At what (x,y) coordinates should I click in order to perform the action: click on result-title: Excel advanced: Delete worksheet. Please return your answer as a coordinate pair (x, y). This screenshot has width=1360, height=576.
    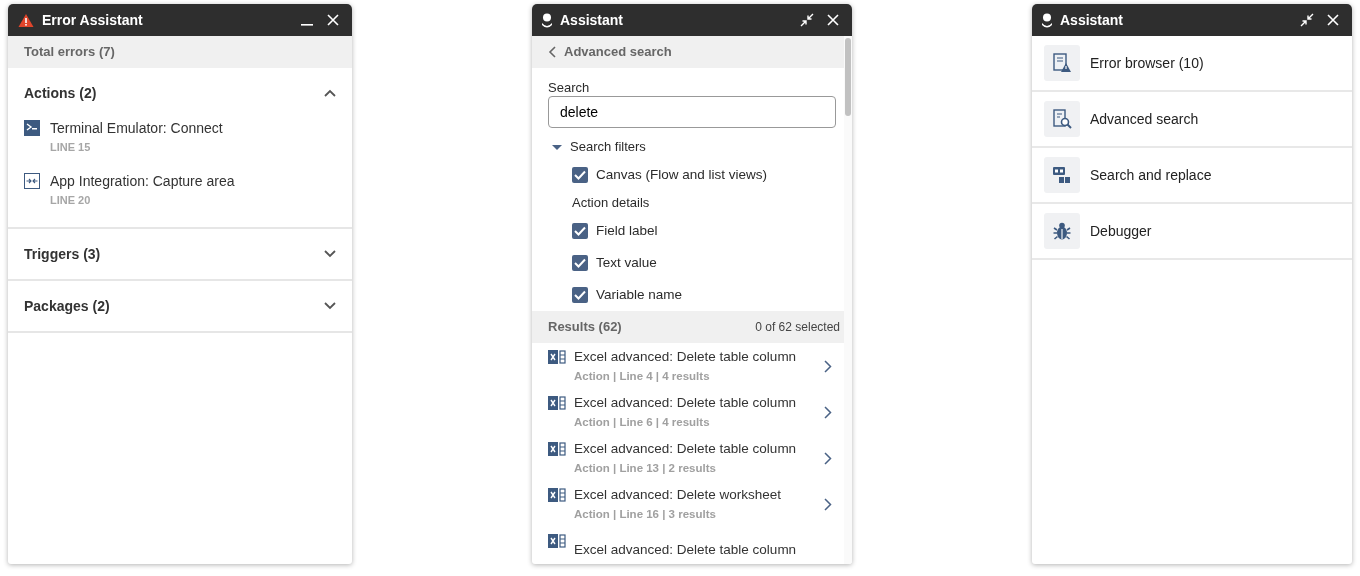
    Looking at the image, I should click on (695, 495).